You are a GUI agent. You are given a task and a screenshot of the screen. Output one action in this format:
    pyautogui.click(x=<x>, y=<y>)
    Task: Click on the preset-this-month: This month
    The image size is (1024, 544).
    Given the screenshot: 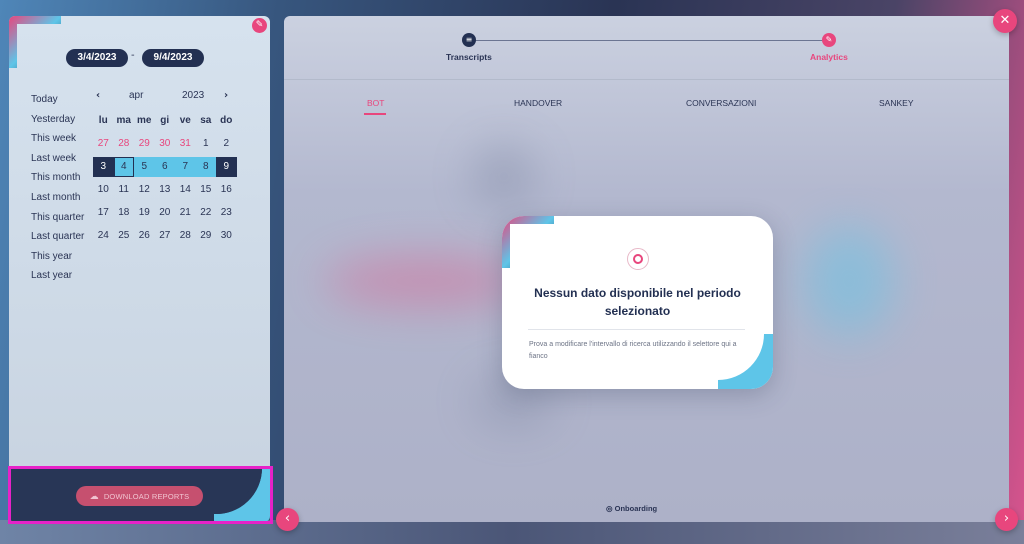 What is the action you would take?
    pyautogui.click(x=57, y=178)
    